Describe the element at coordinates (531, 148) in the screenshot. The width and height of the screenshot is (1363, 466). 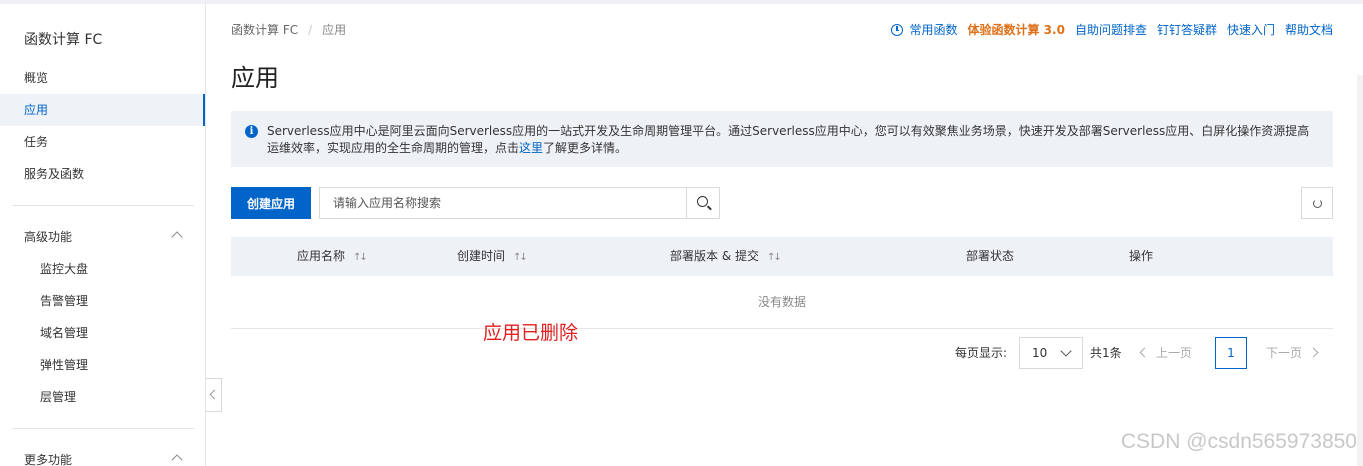
I see `notice-link: 这里` at that location.